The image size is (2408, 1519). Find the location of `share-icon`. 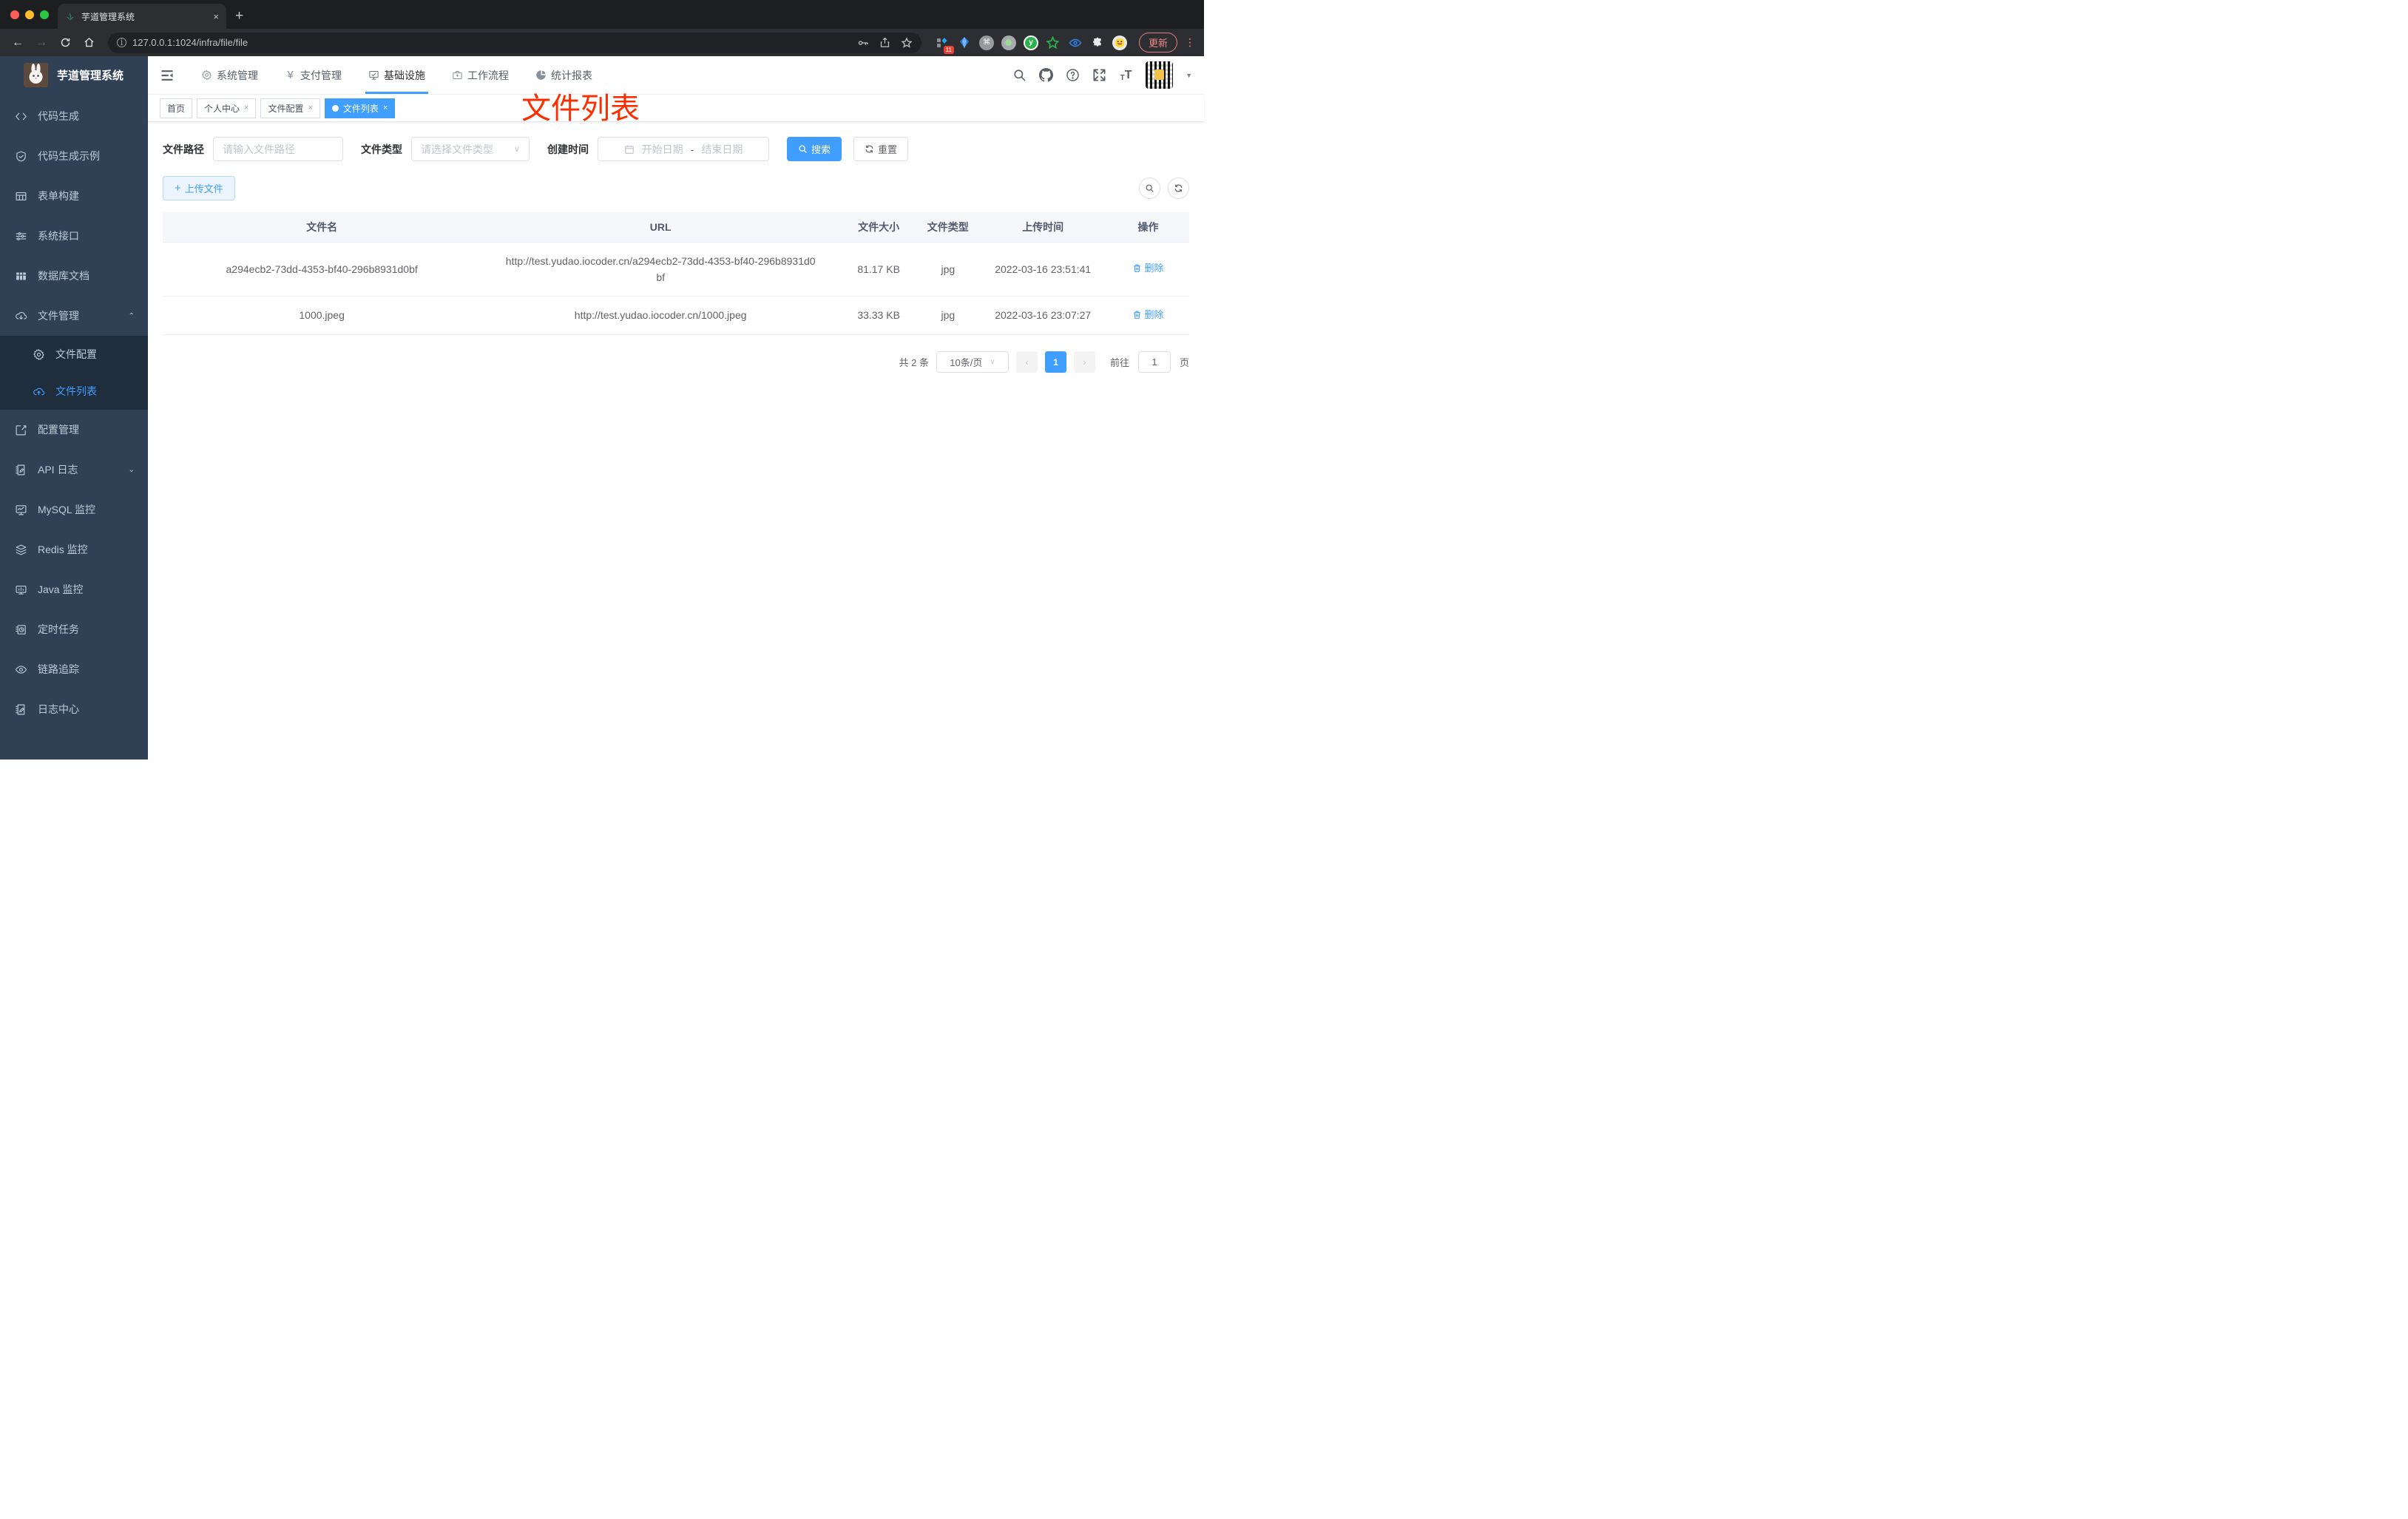

share-icon is located at coordinates (884, 42).